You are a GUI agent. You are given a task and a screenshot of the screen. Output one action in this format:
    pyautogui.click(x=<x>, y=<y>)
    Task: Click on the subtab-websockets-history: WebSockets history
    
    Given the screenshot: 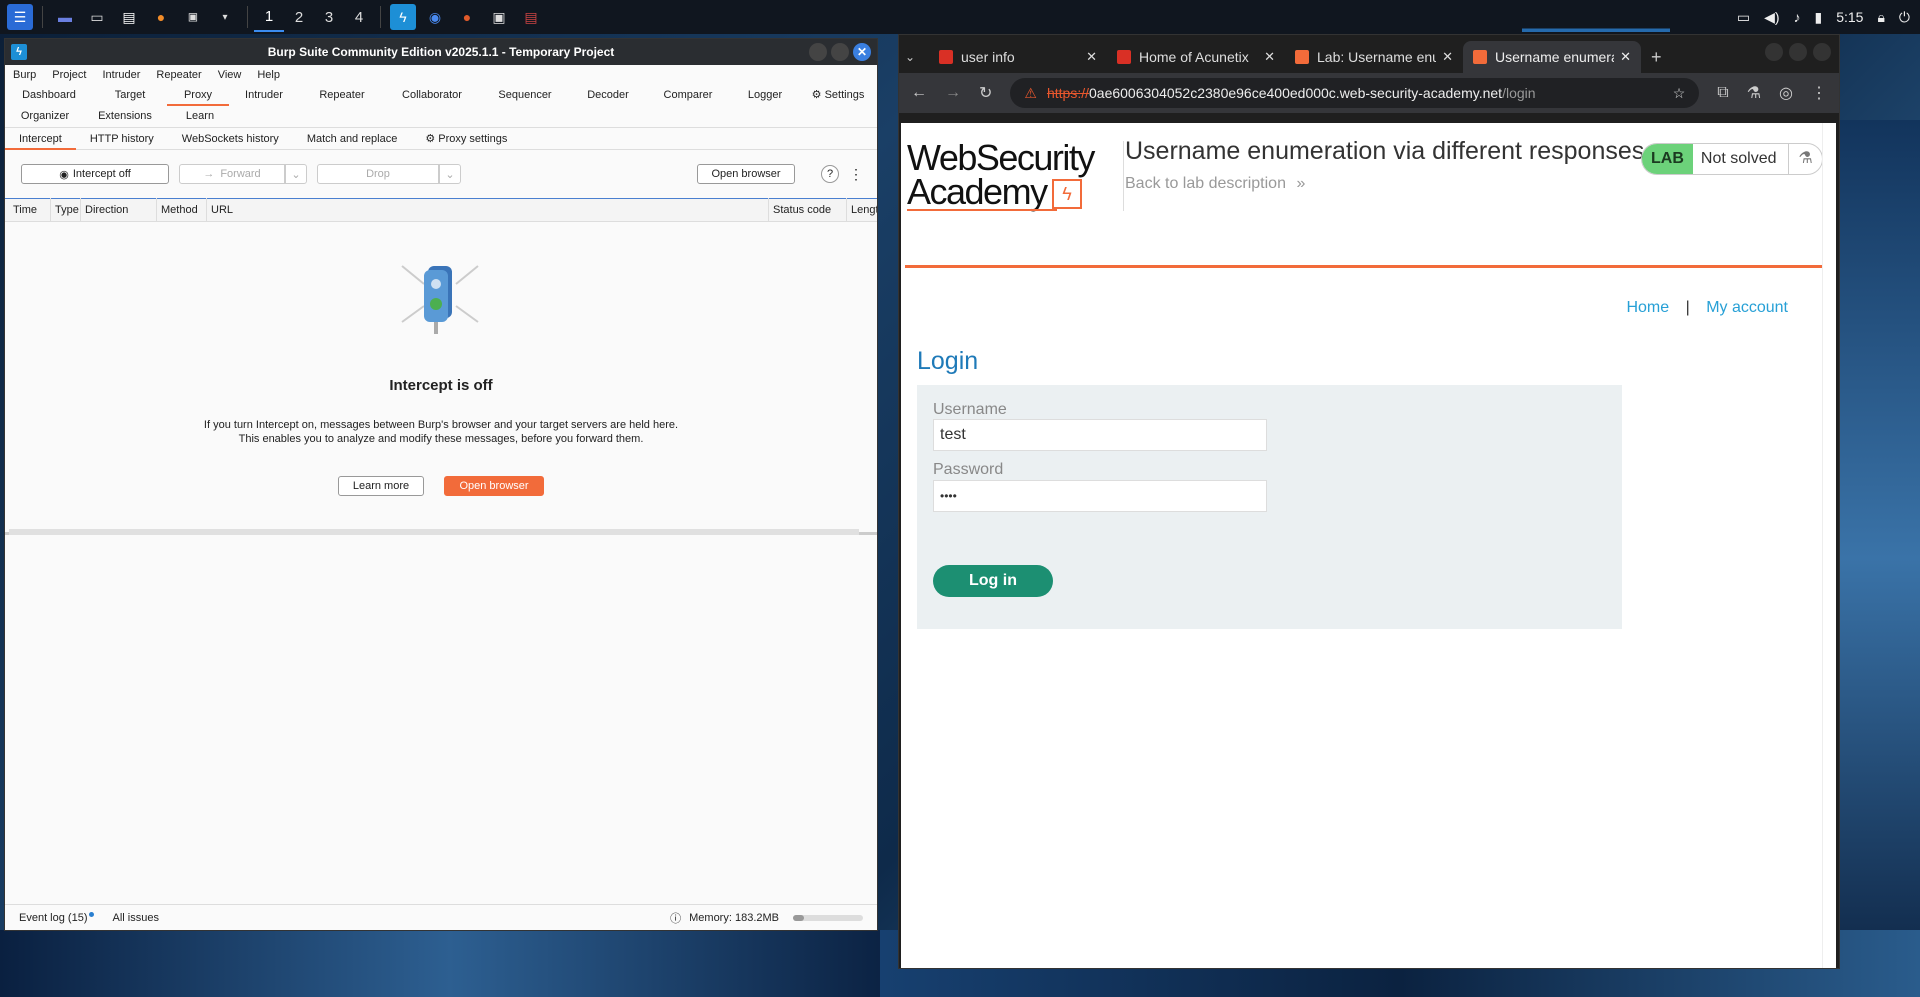 What is the action you would take?
    pyautogui.click(x=230, y=139)
    